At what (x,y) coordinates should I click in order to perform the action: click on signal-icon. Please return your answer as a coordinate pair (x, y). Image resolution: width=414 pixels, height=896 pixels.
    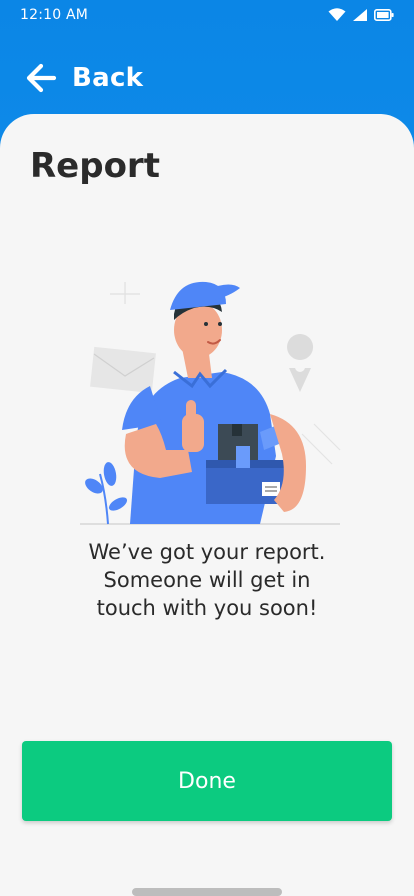
    Looking at the image, I should click on (360, 15).